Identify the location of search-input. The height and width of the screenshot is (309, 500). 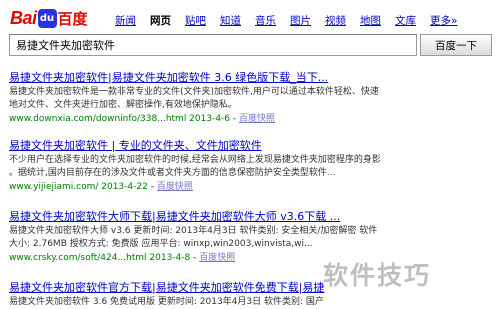
(213, 45).